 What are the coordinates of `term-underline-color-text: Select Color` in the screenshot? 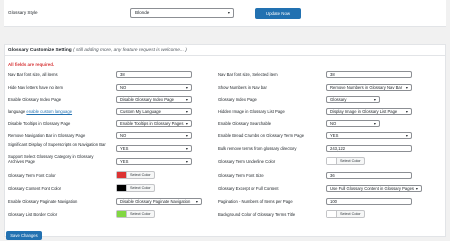 It's located at (350, 161).